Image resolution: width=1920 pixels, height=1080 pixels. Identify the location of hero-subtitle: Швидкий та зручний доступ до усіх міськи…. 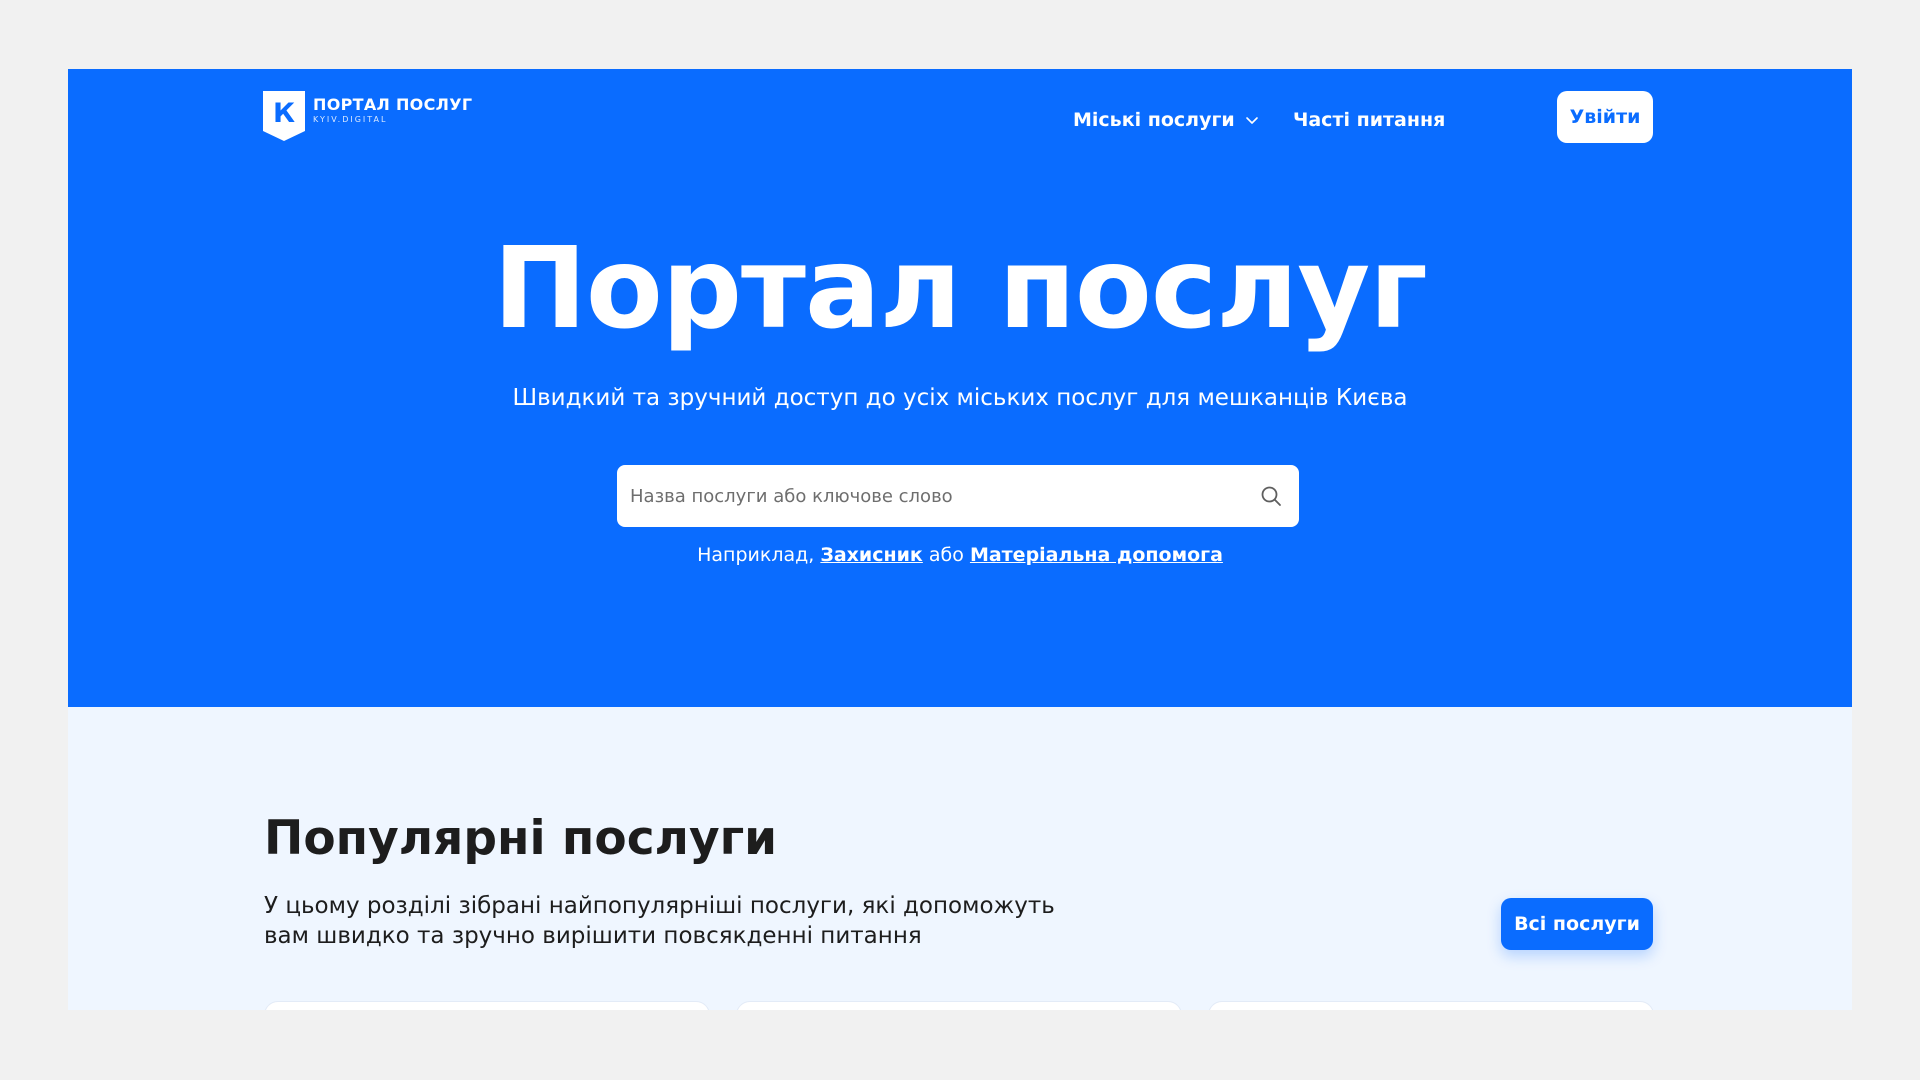
(960, 398).